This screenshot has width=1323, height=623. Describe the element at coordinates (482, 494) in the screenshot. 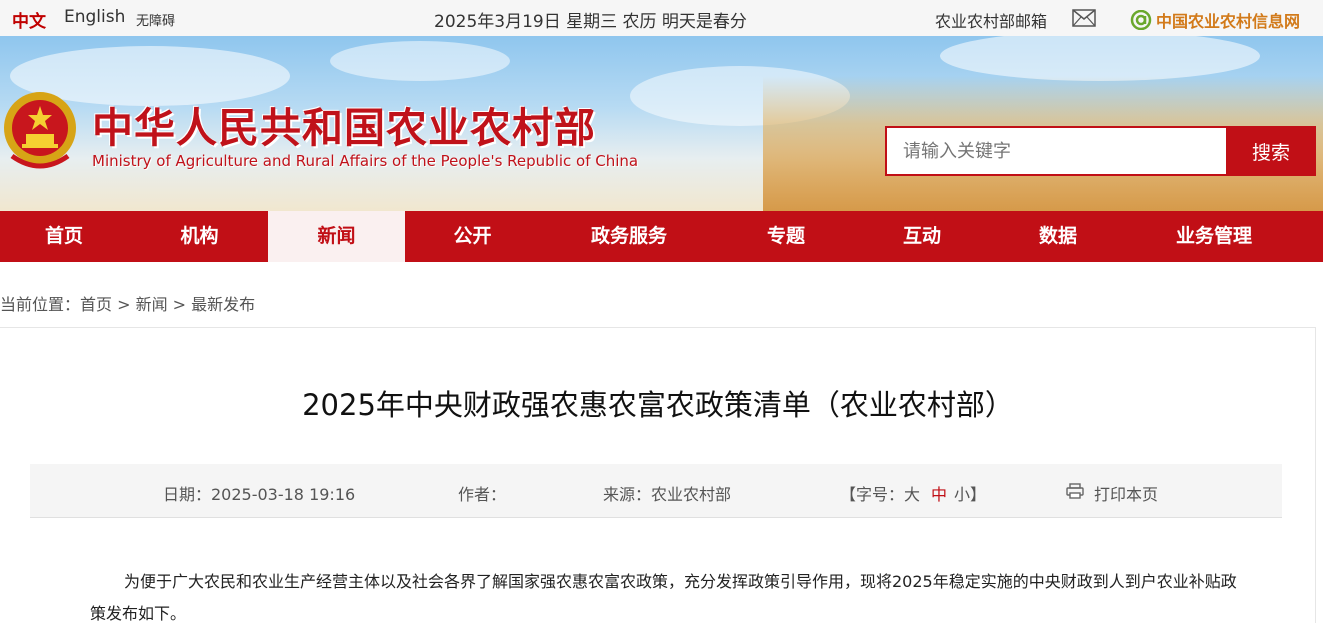

I see `author: 作者：` at that location.